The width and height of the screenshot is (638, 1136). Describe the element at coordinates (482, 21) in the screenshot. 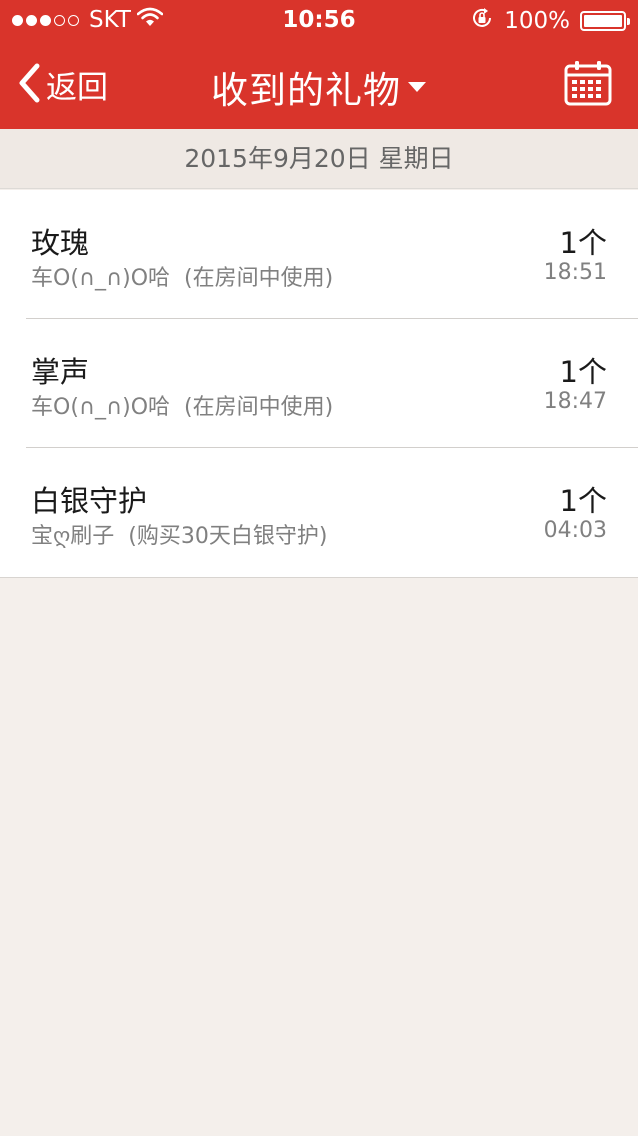

I see `orientation-lock-icon` at that location.